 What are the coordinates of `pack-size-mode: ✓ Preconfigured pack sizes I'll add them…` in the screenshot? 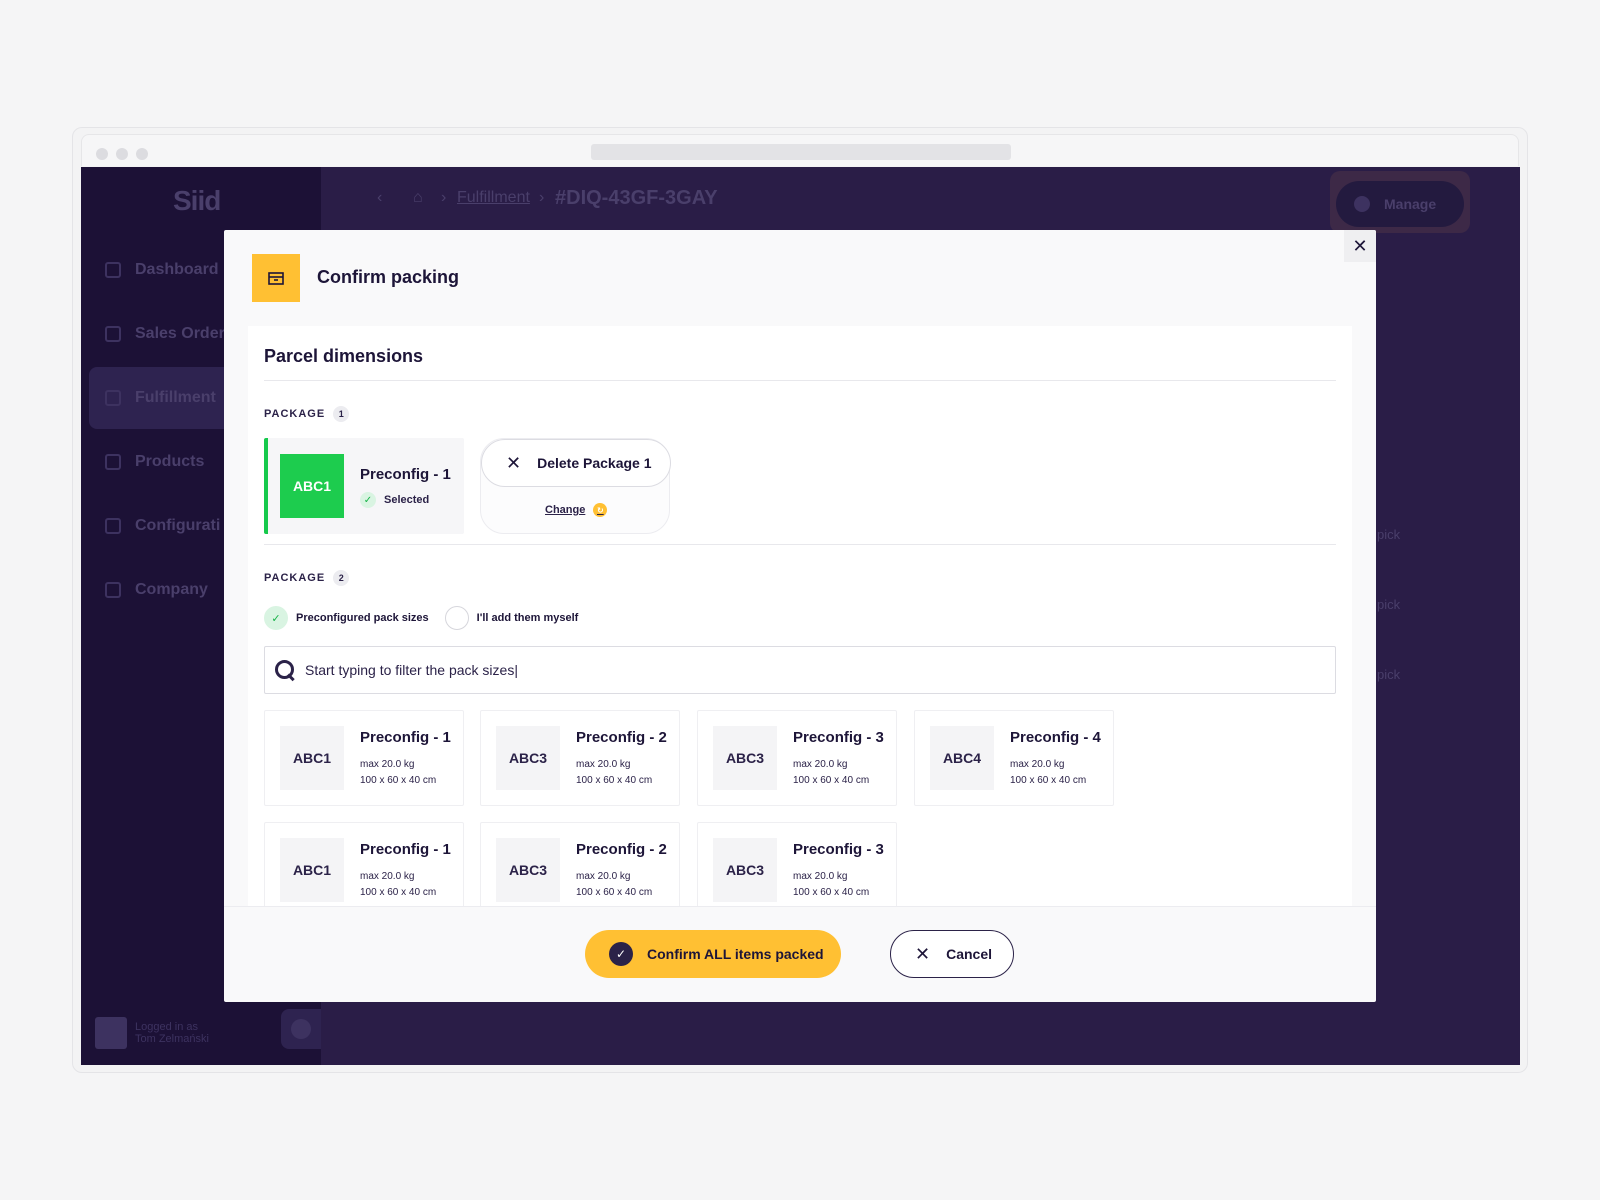 It's located at (429, 618).